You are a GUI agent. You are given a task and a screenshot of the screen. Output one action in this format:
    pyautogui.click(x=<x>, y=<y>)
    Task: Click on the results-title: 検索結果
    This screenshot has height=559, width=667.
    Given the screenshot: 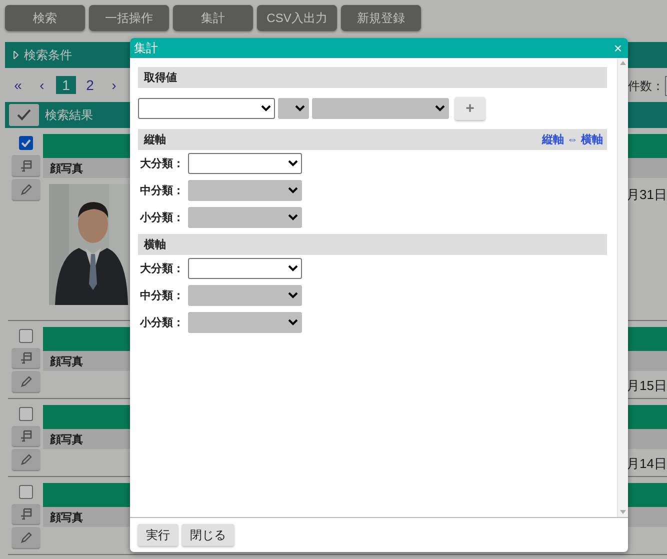 What is the action you would take?
    pyautogui.click(x=69, y=115)
    